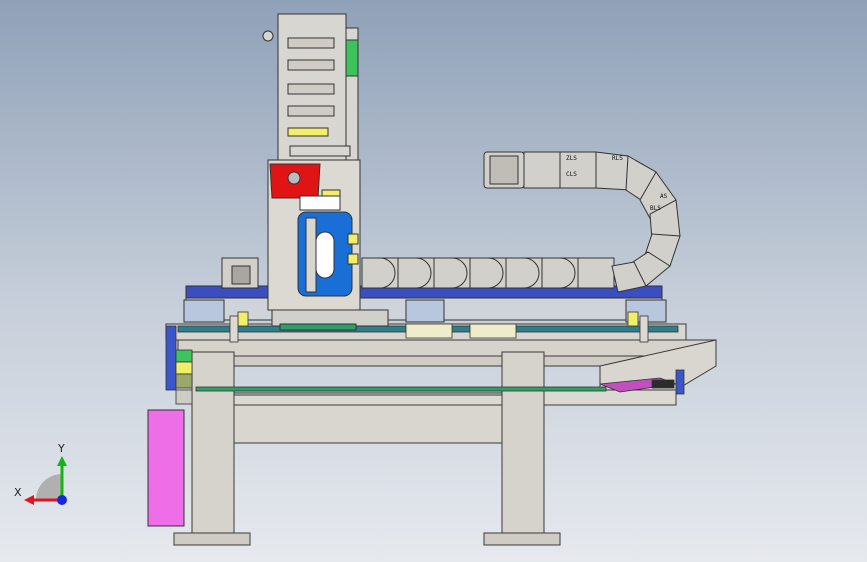 This screenshot has height=562, width=867. Describe the element at coordinates (571, 158) in the screenshot. I see `chain-label-1: ZLS` at that location.